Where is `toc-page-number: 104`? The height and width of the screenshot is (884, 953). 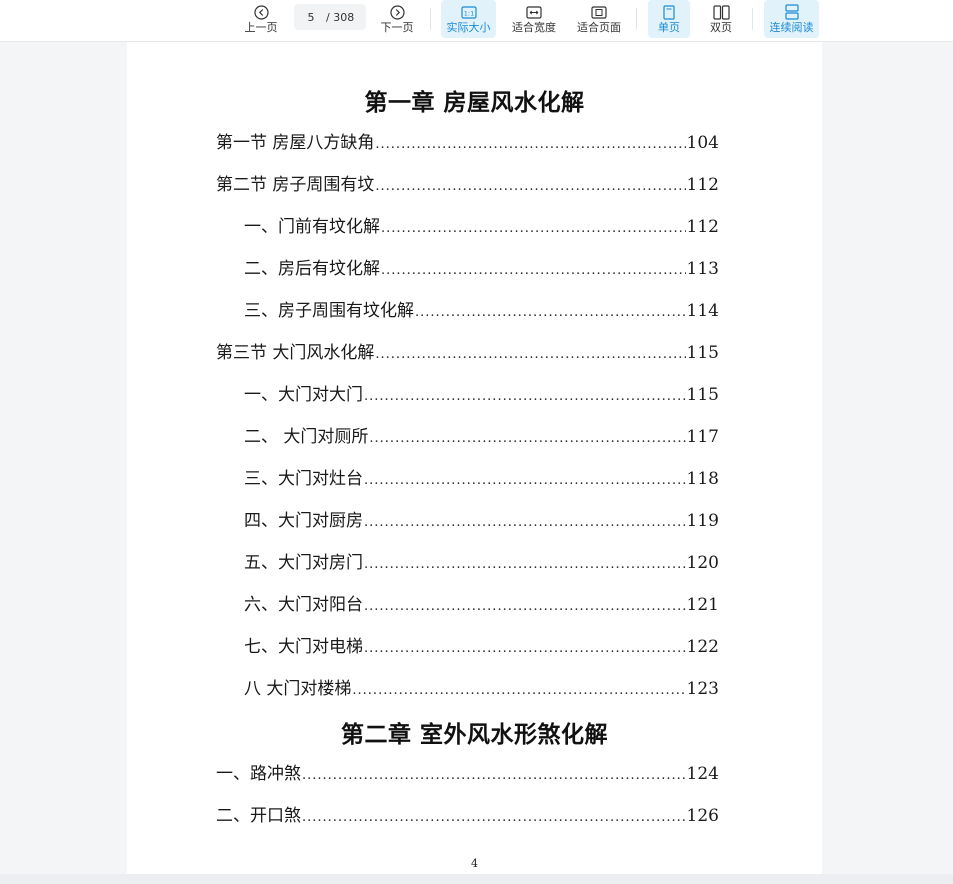
toc-page-number: 104 is located at coordinates (702, 143).